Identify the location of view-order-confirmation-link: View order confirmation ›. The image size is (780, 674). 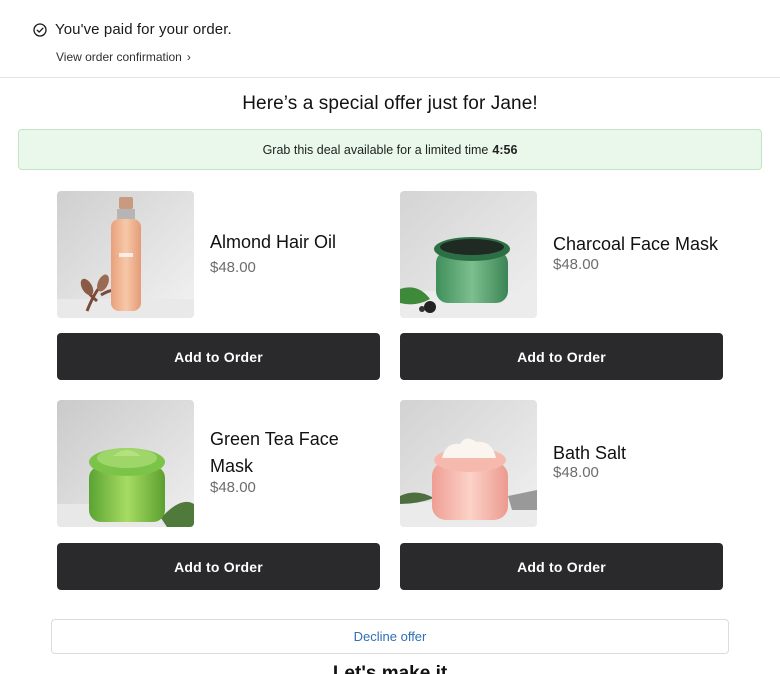
(123, 57).